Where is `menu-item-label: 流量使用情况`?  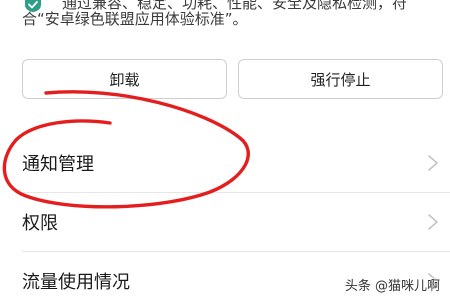 menu-item-label: 流量使用情况 is located at coordinates (76, 282).